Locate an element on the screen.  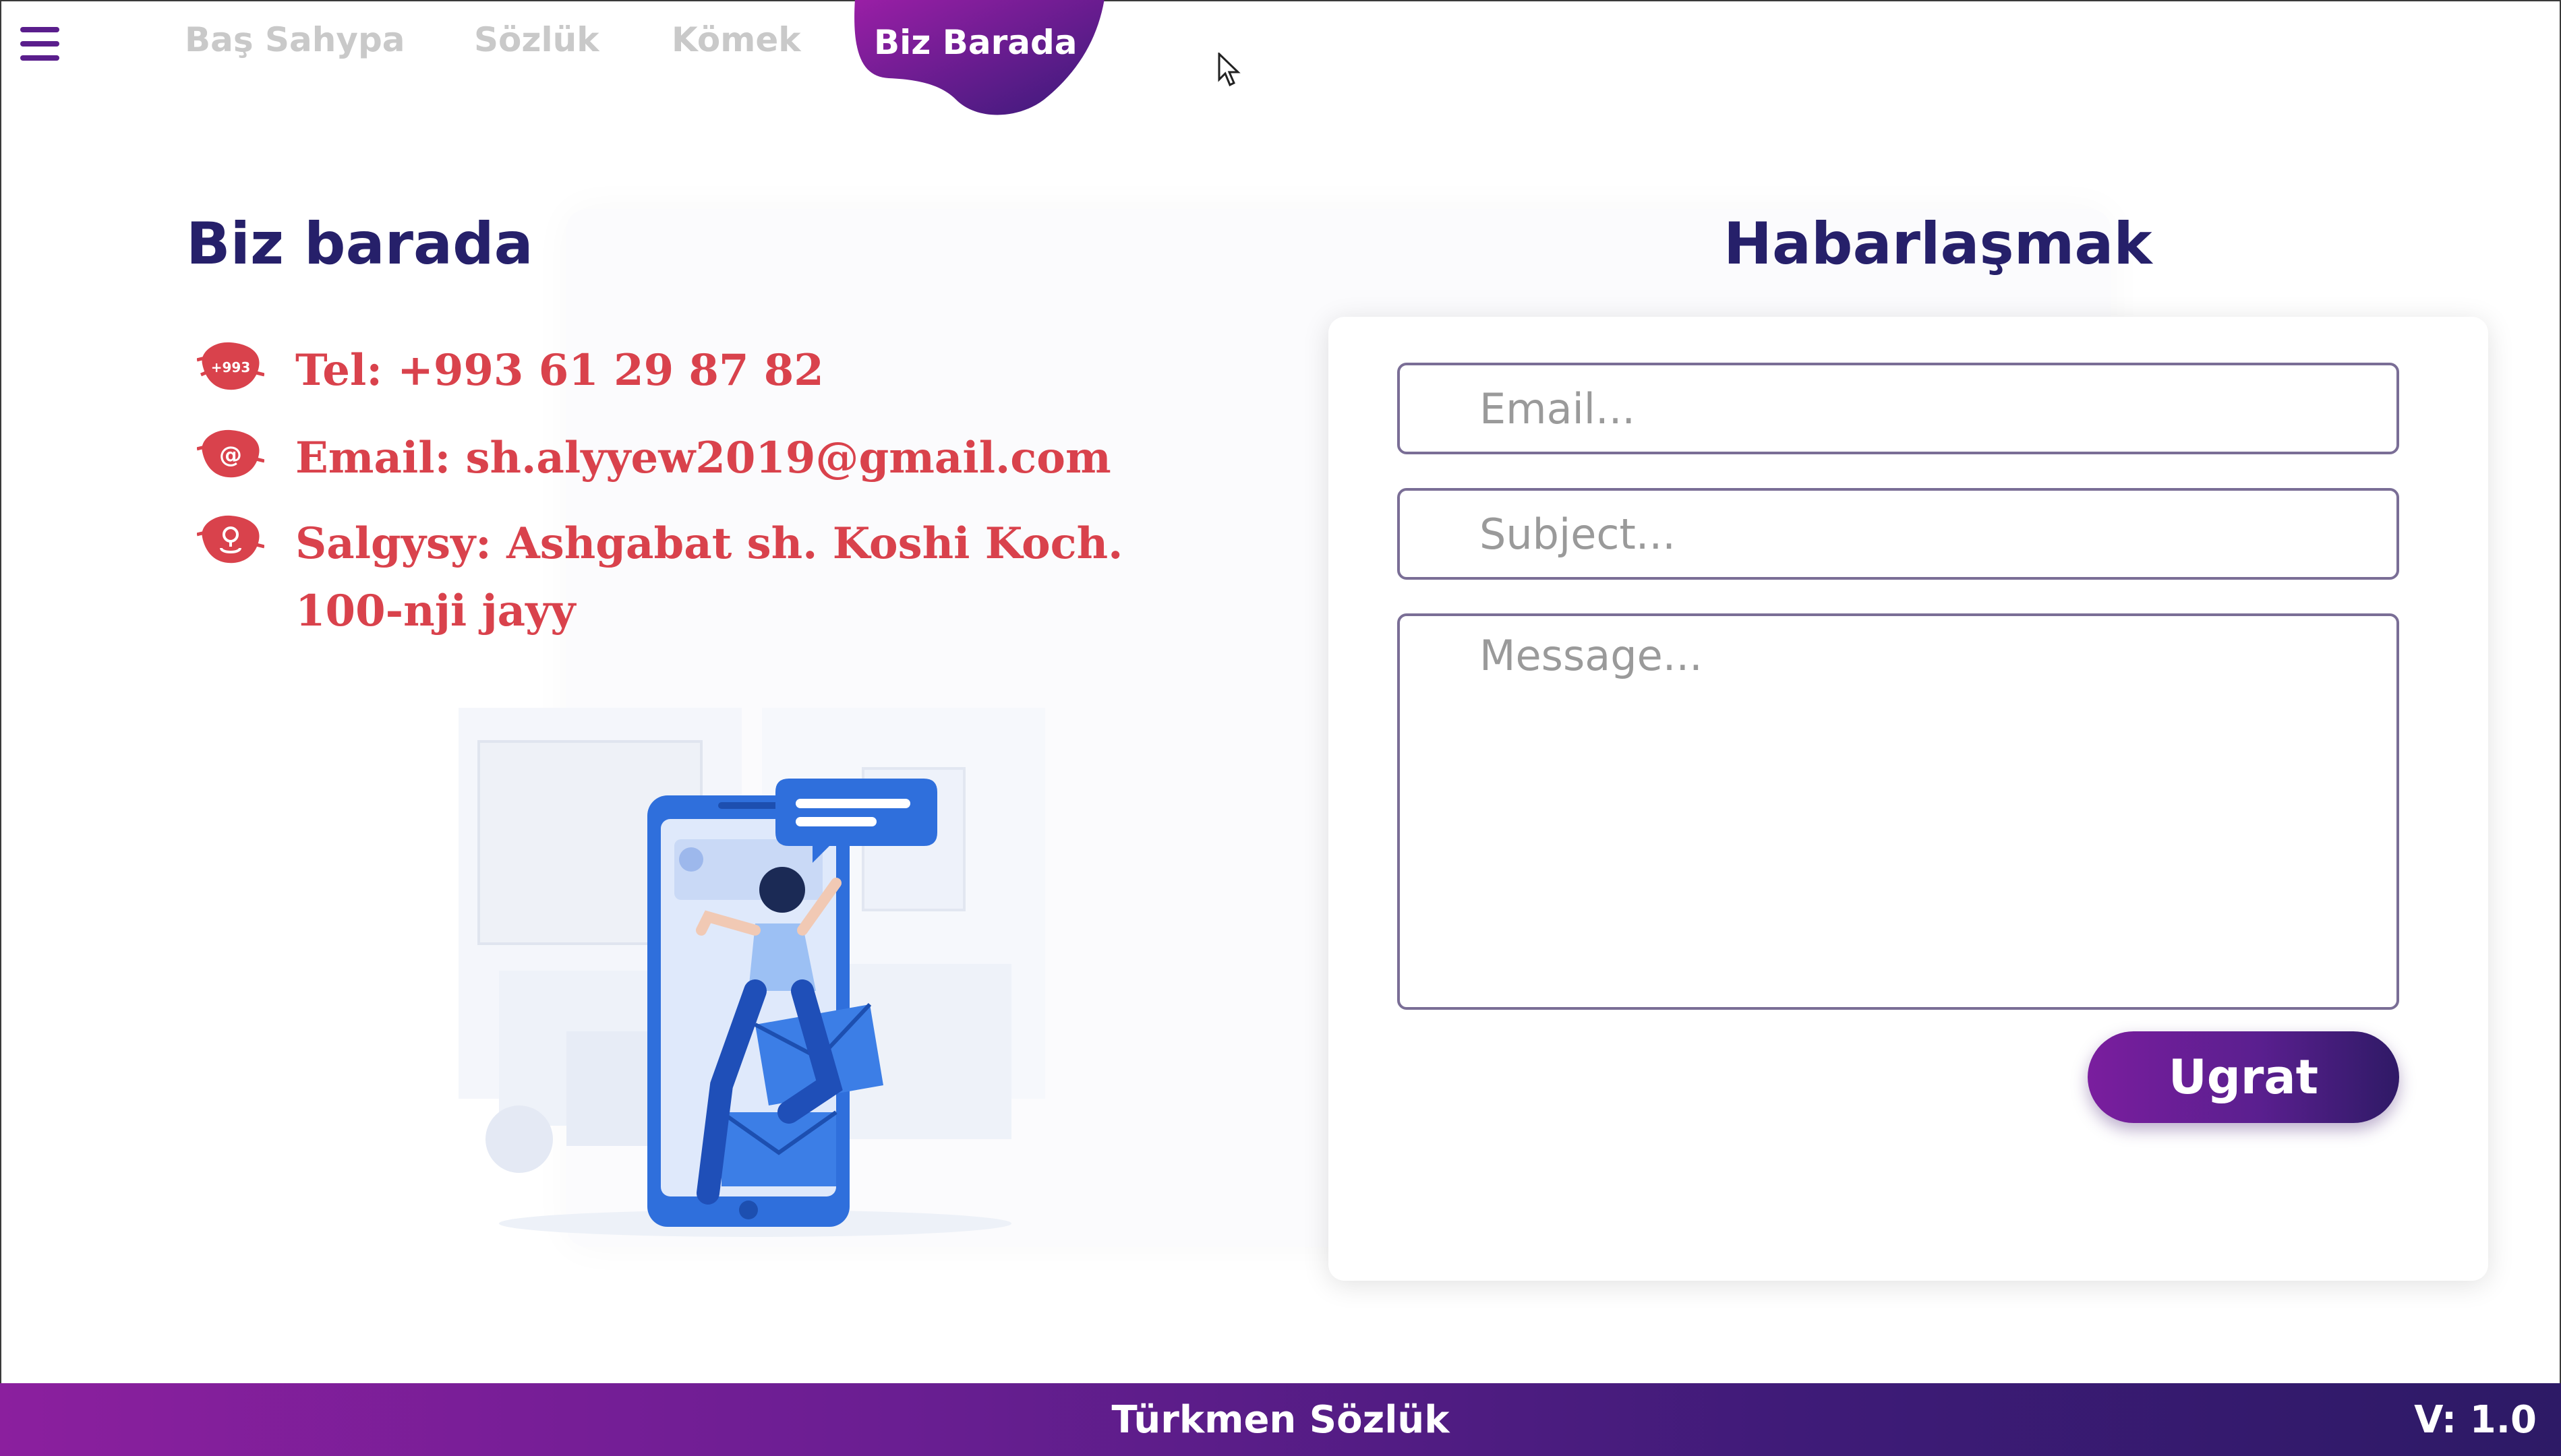
footer-app-title: Türkmen Sözlük is located at coordinates (1280, 1420).